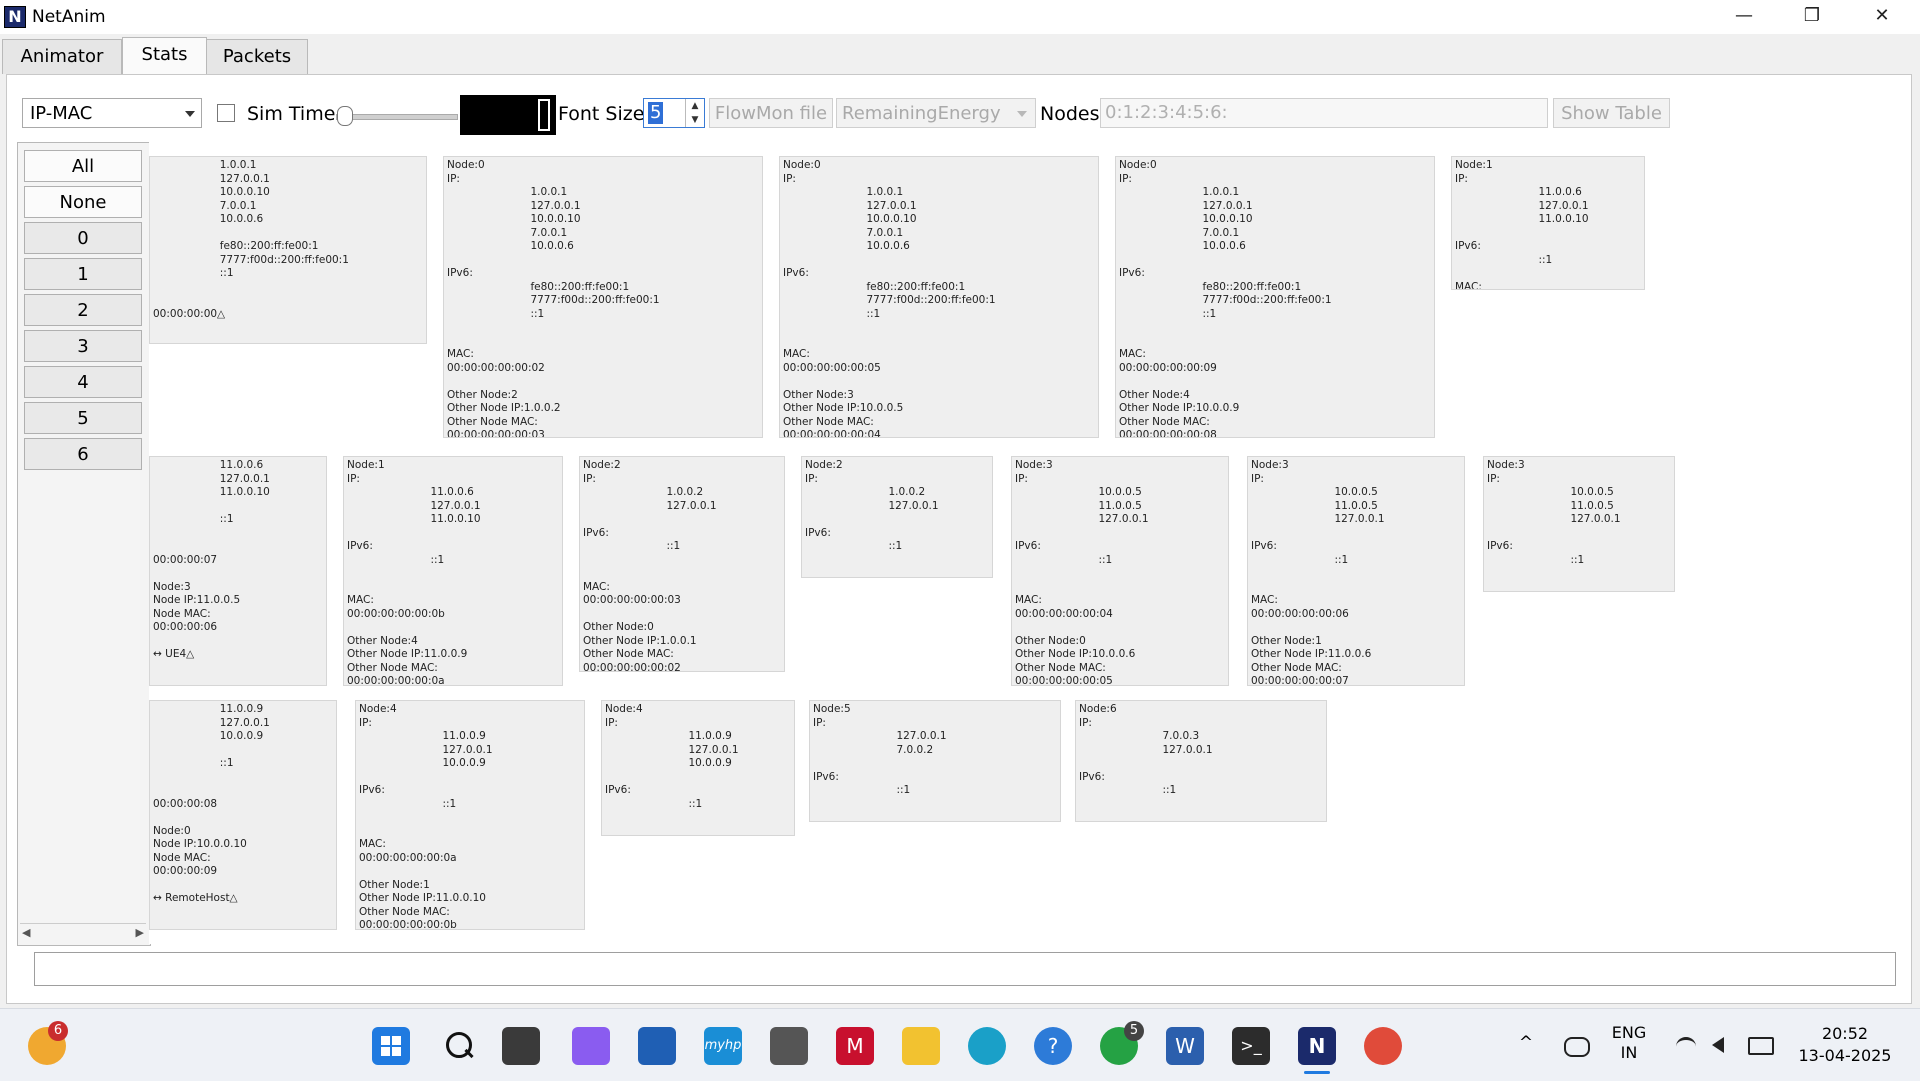 The width and height of the screenshot is (1920, 1081). I want to click on node-all-button: All, so click(83, 166).